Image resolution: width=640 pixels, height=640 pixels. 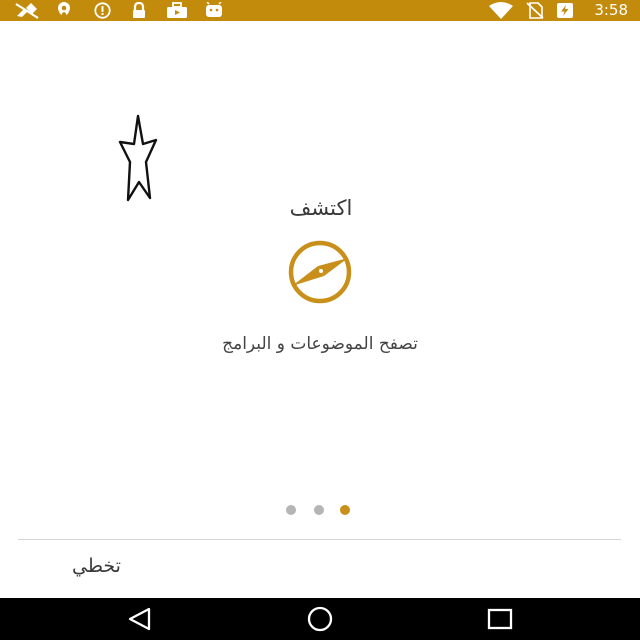 I want to click on star-cursor-icon, so click(x=138, y=158).